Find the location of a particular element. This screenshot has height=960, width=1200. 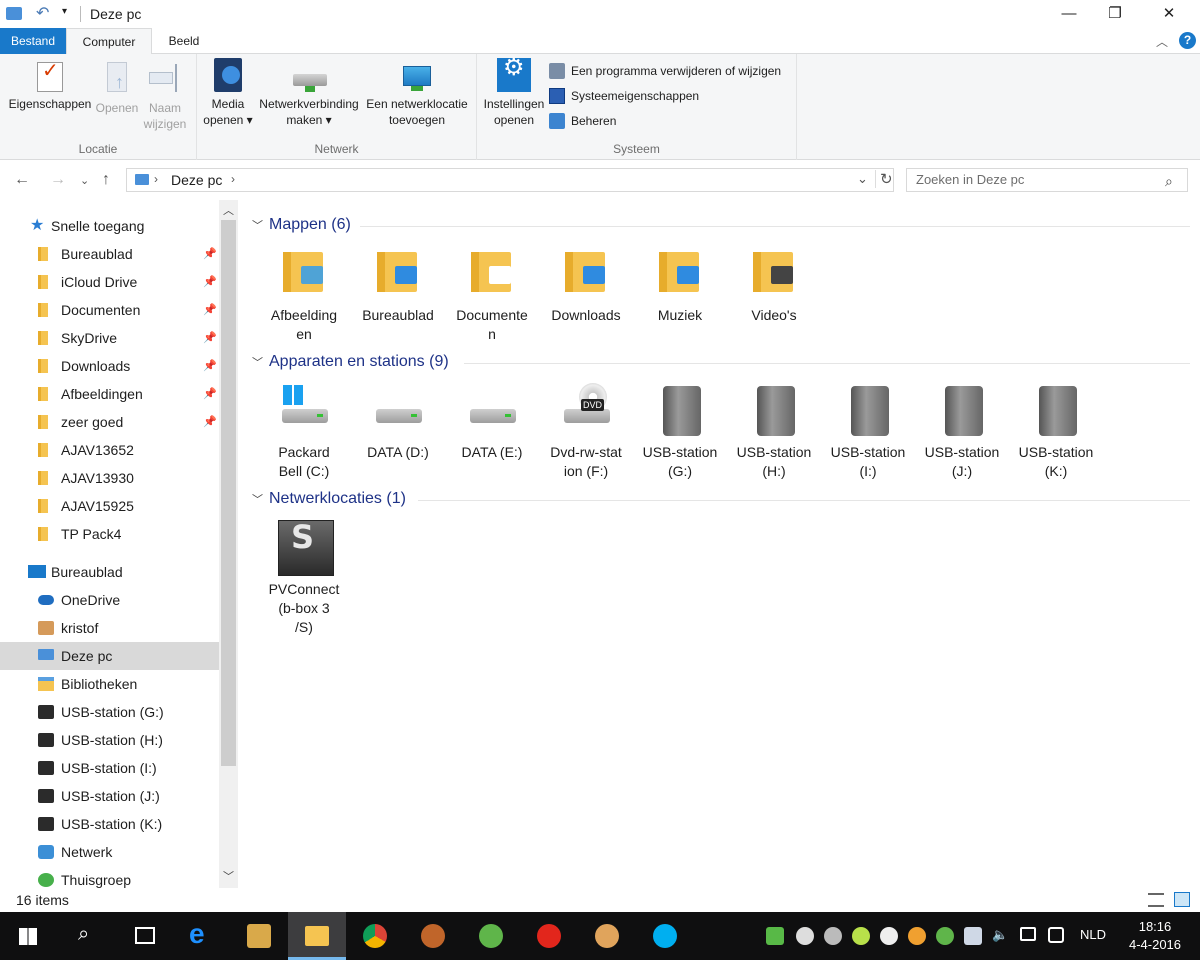

cloud-tray-icon is located at coordinates (833, 936).